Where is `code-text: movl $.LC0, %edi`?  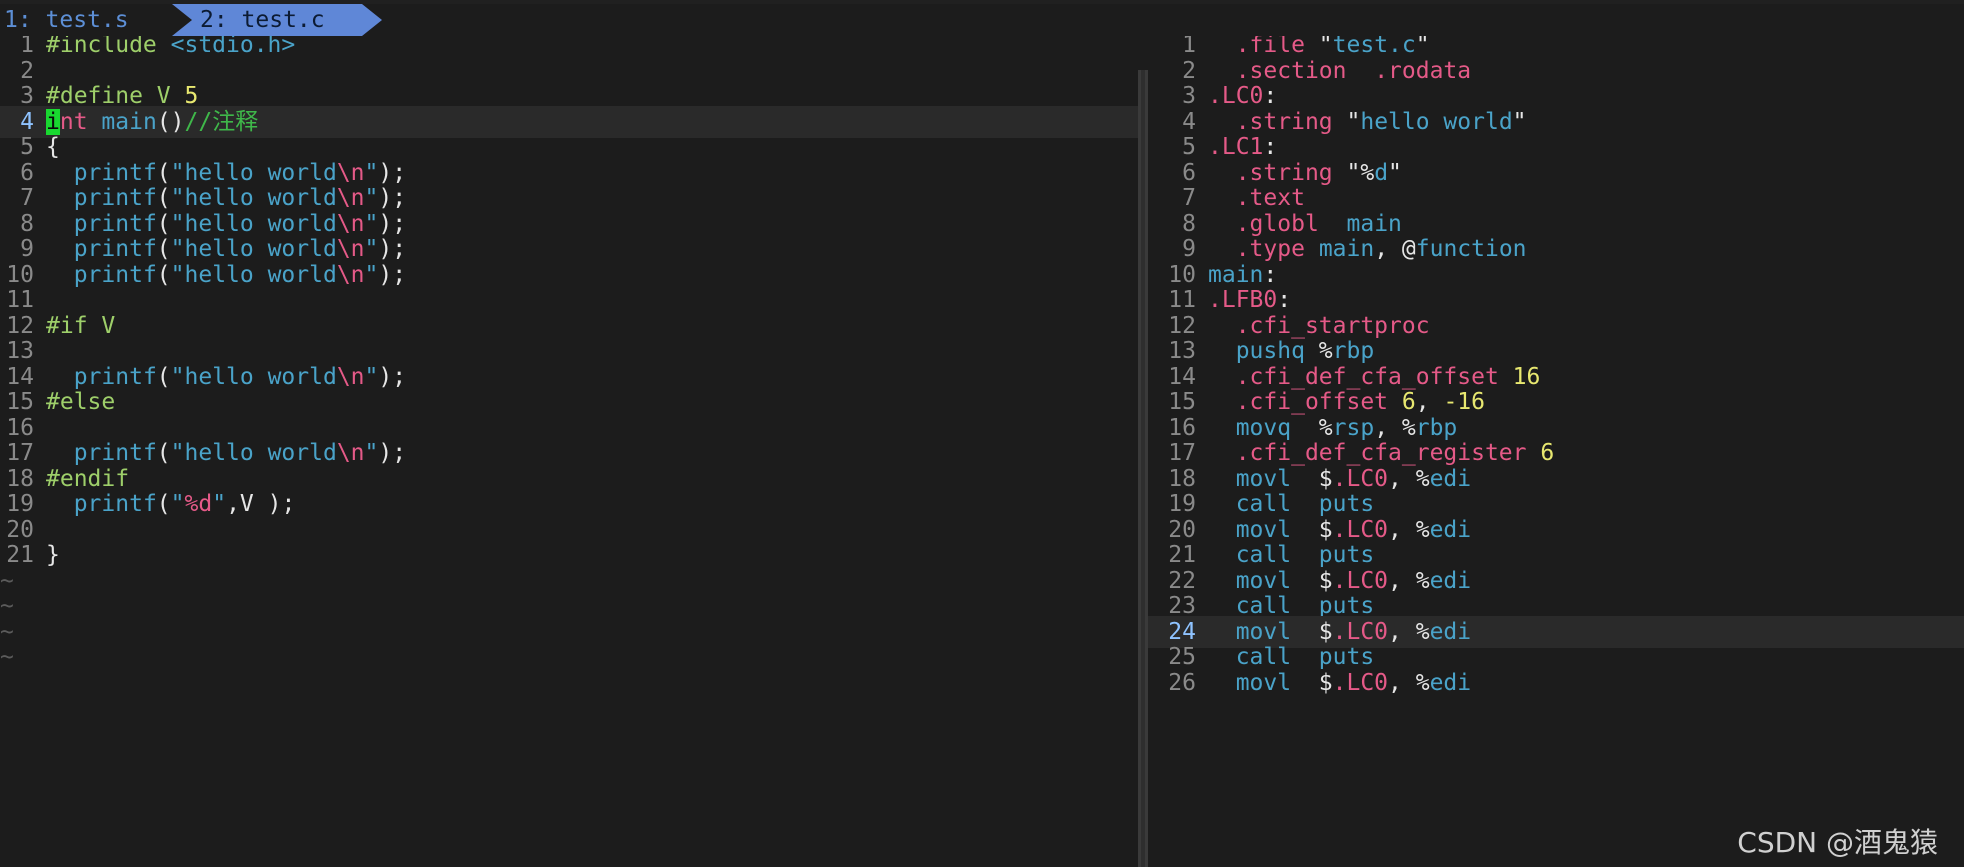
code-text: movl $.LC0, %edi is located at coordinates (1339, 683).